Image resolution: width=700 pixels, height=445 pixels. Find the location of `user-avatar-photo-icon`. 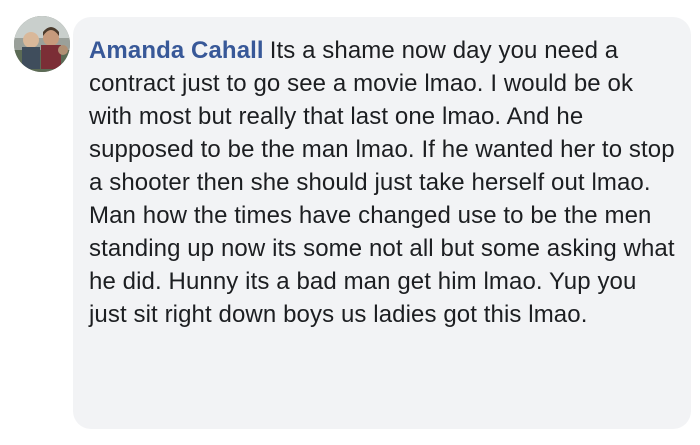

user-avatar-photo-icon is located at coordinates (42, 44).